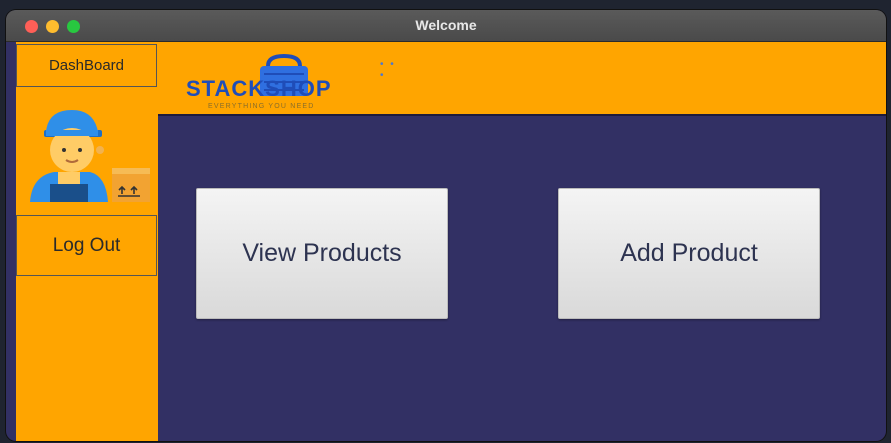 This screenshot has width=891, height=443. What do you see at coordinates (261, 106) in the screenshot?
I see `logo-tagline: EVERYTHING YOU NEED` at bounding box center [261, 106].